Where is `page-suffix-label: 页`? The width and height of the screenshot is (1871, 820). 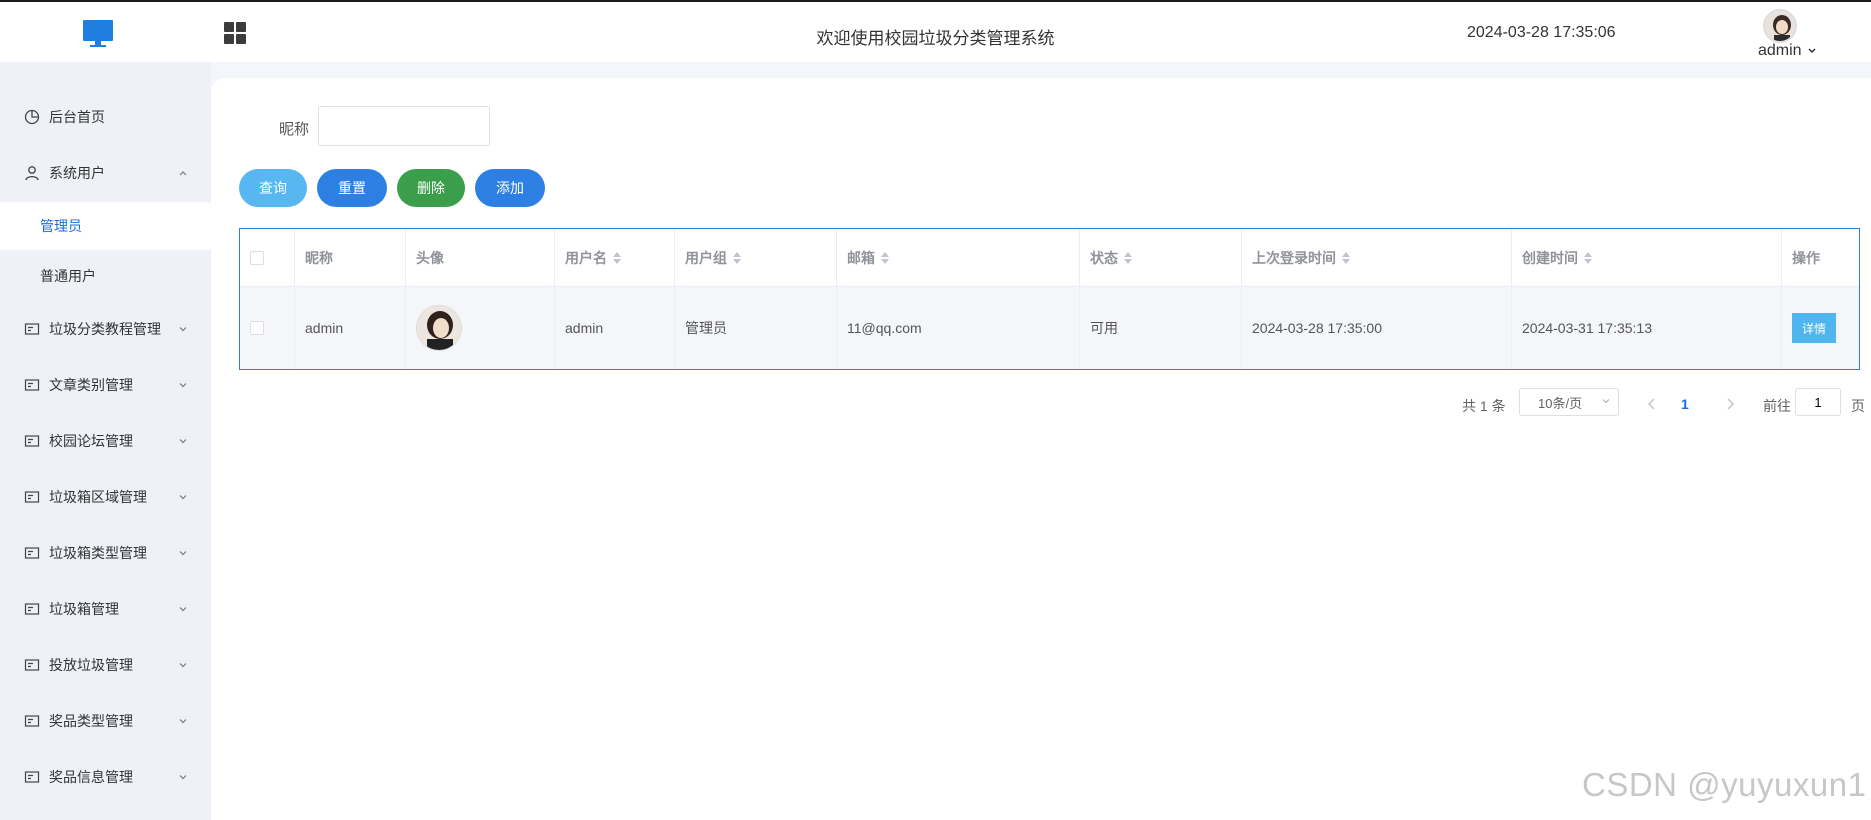
page-suffix-label: 页 is located at coordinates (1858, 406).